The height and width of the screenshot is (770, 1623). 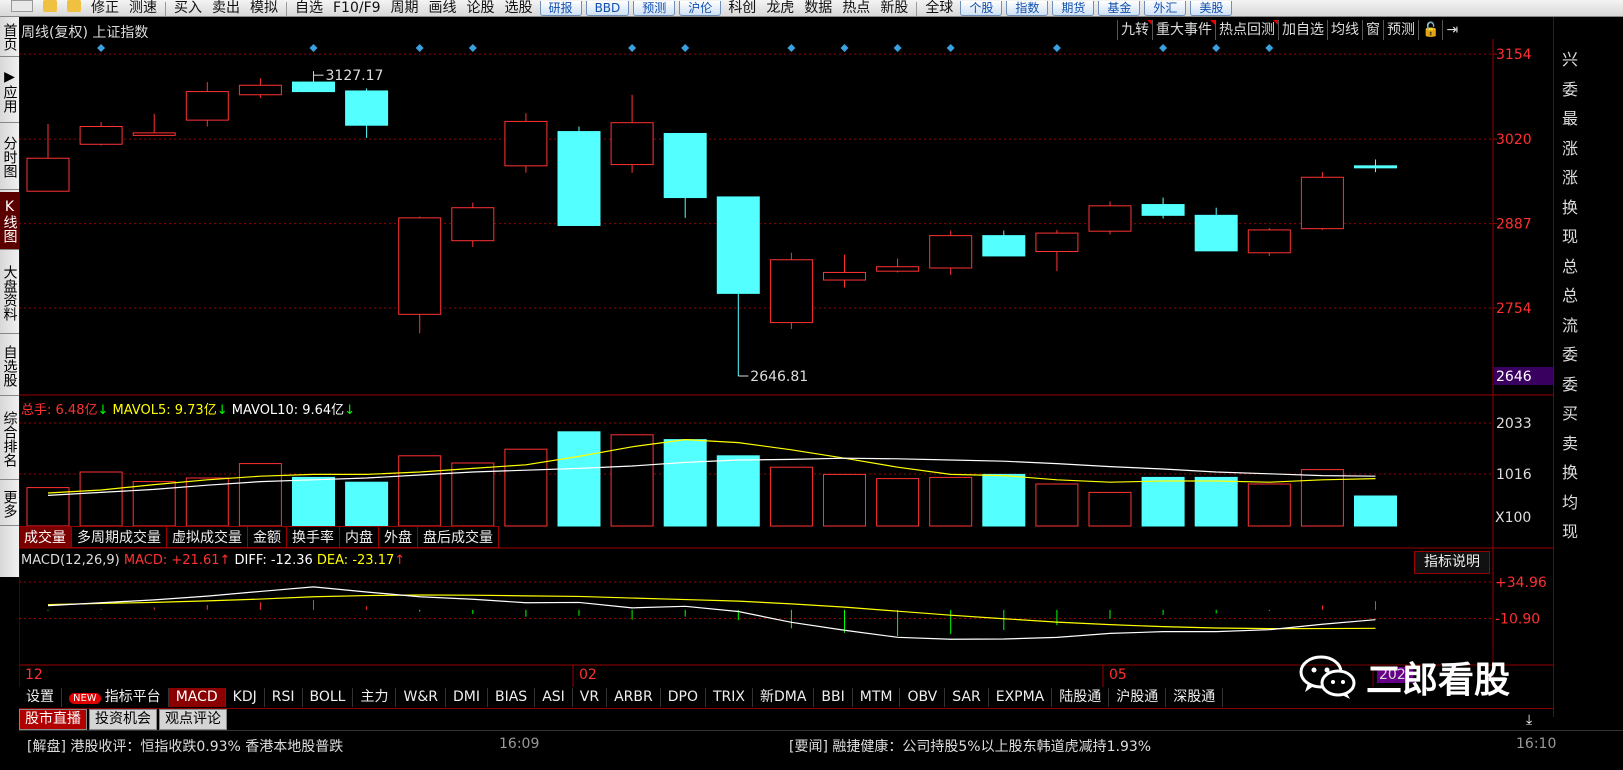 I want to click on indicator-tab-13: DPO, so click(x=683, y=697).